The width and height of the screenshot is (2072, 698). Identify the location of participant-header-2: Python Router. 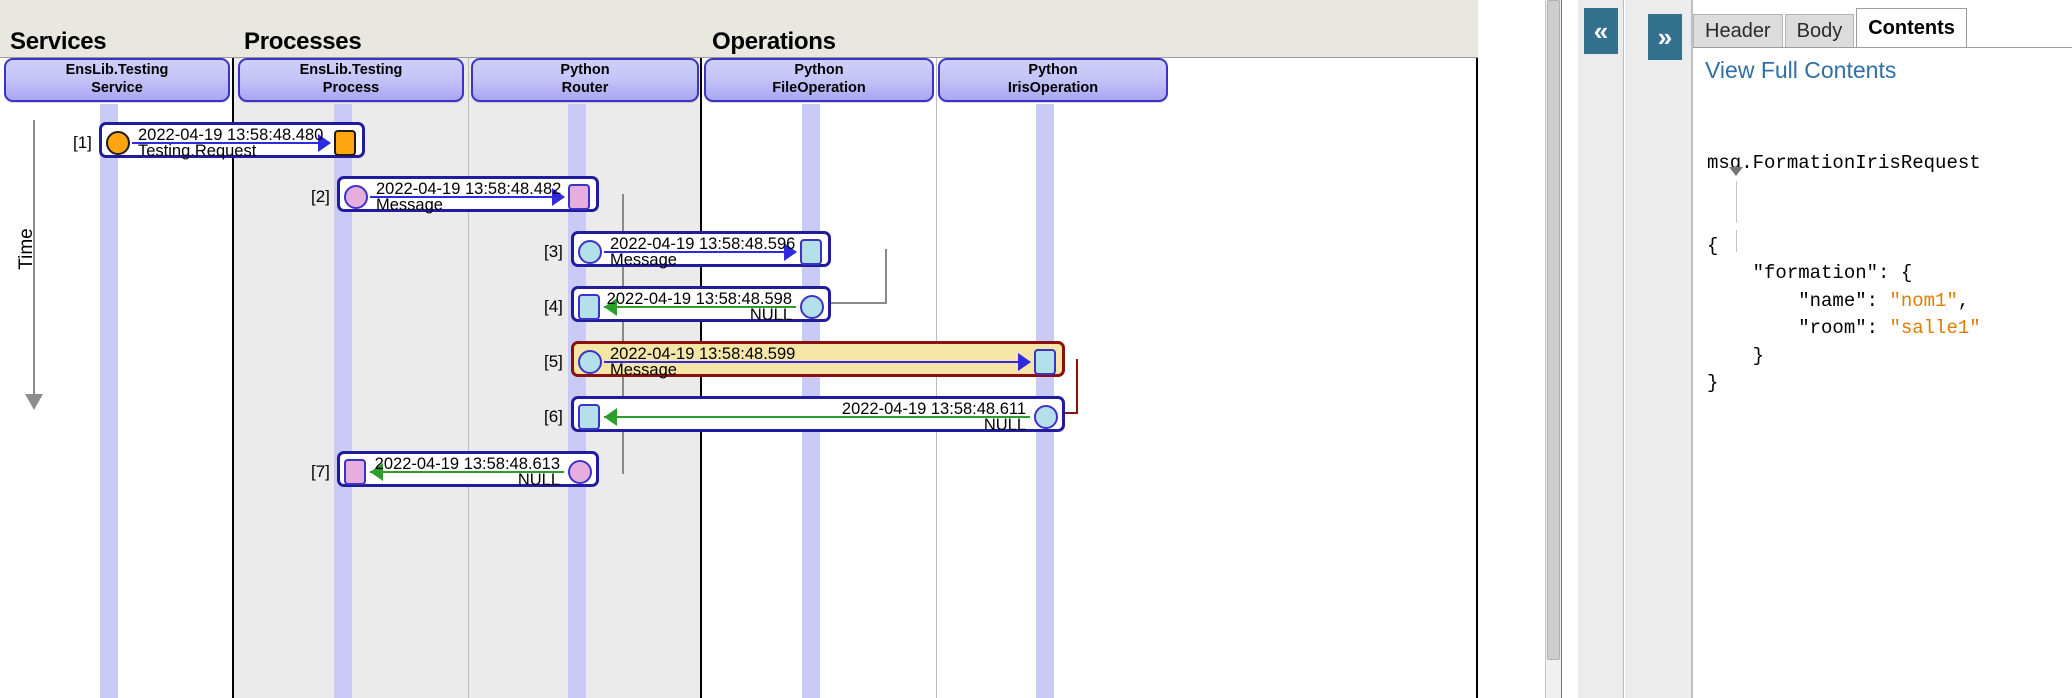
(585, 80).